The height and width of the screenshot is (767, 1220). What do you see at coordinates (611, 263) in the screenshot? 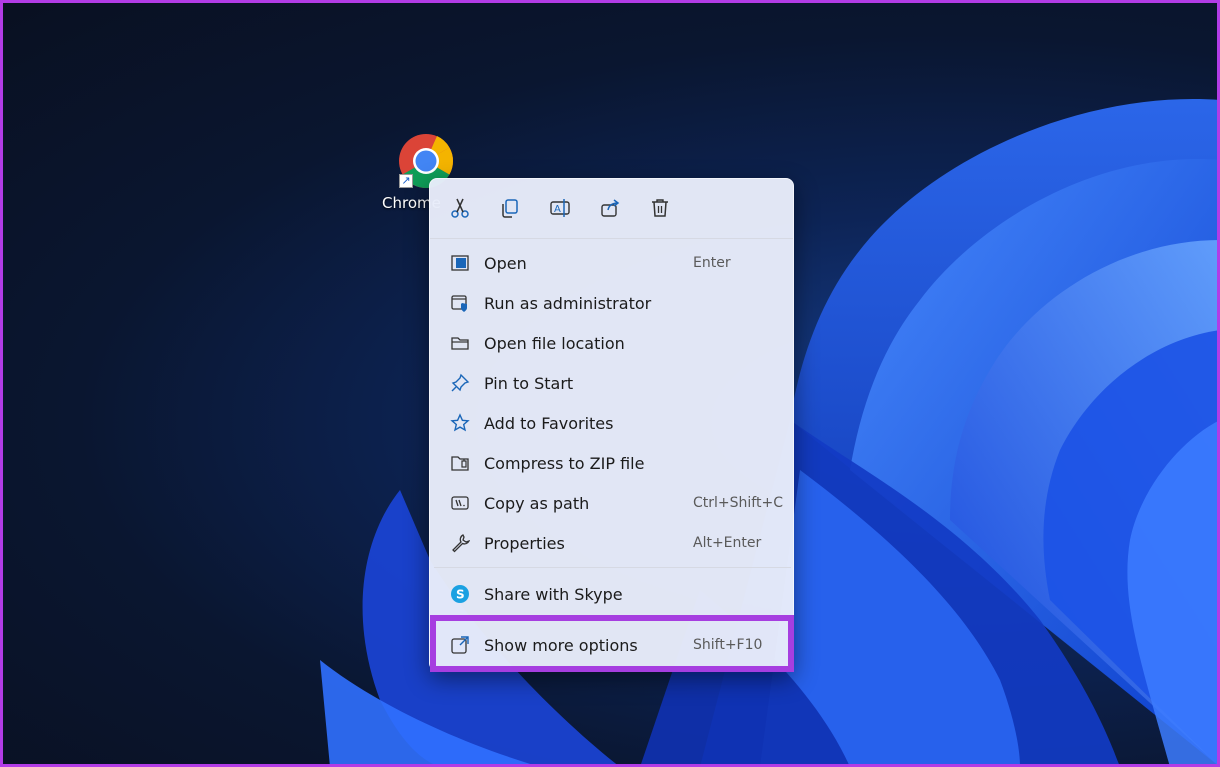
I see `menu-item-open: Open Enter` at bounding box center [611, 263].